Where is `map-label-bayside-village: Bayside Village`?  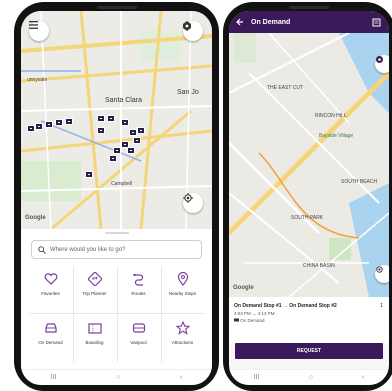
map-label-bayside-village: Bayside Village is located at coordinates (336, 136).